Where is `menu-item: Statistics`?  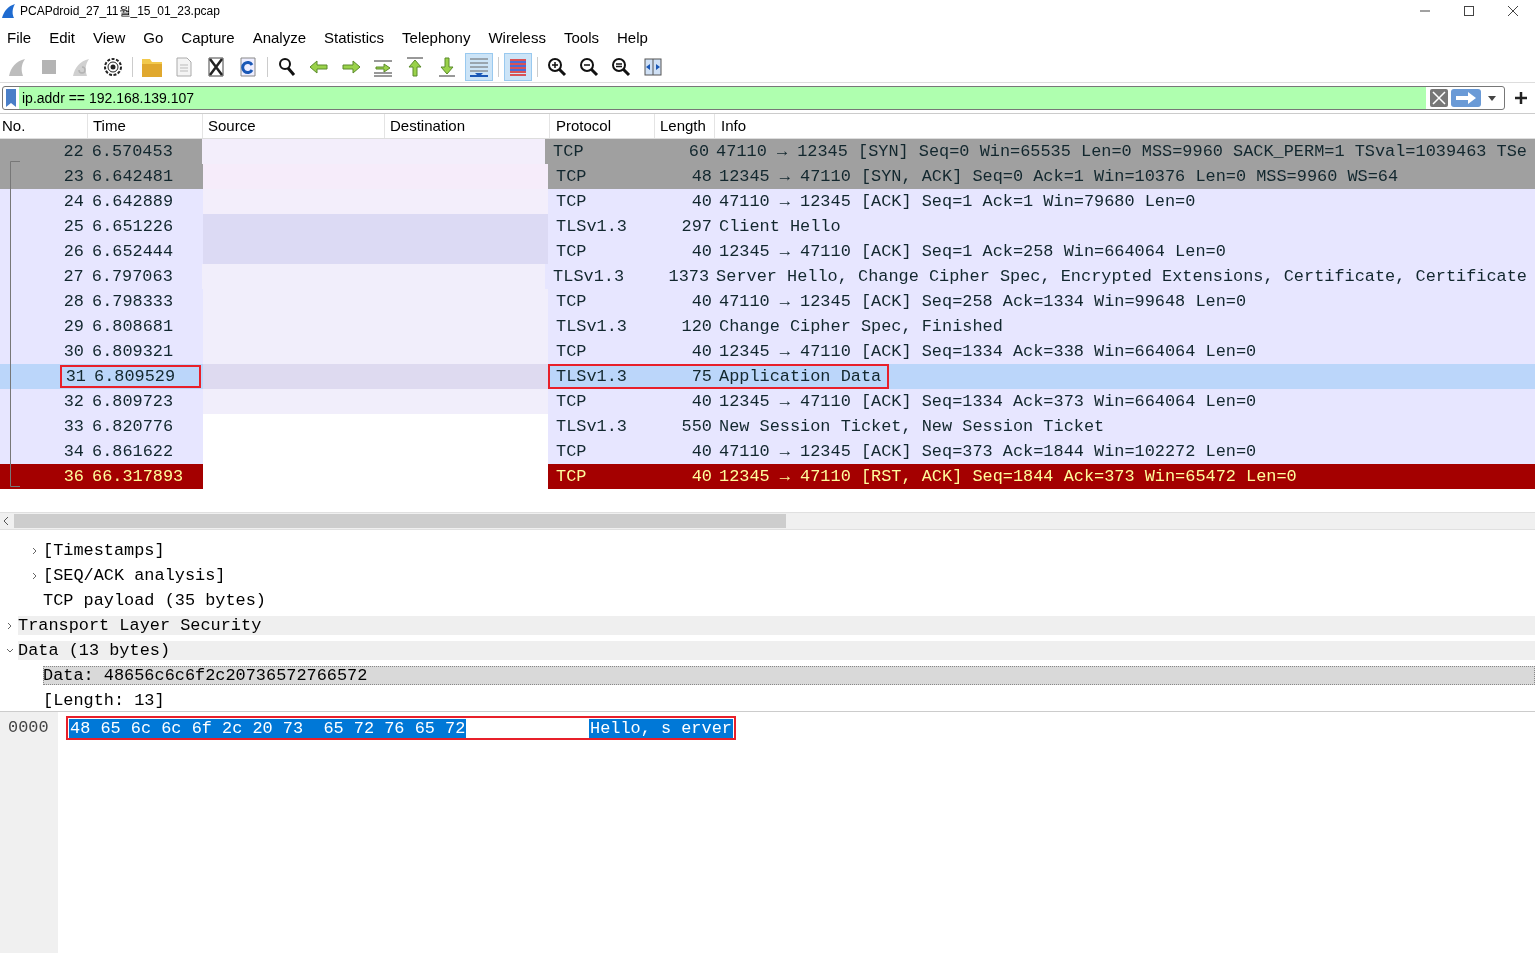 menu-item: Statistics is located at coordinates (354, 37).